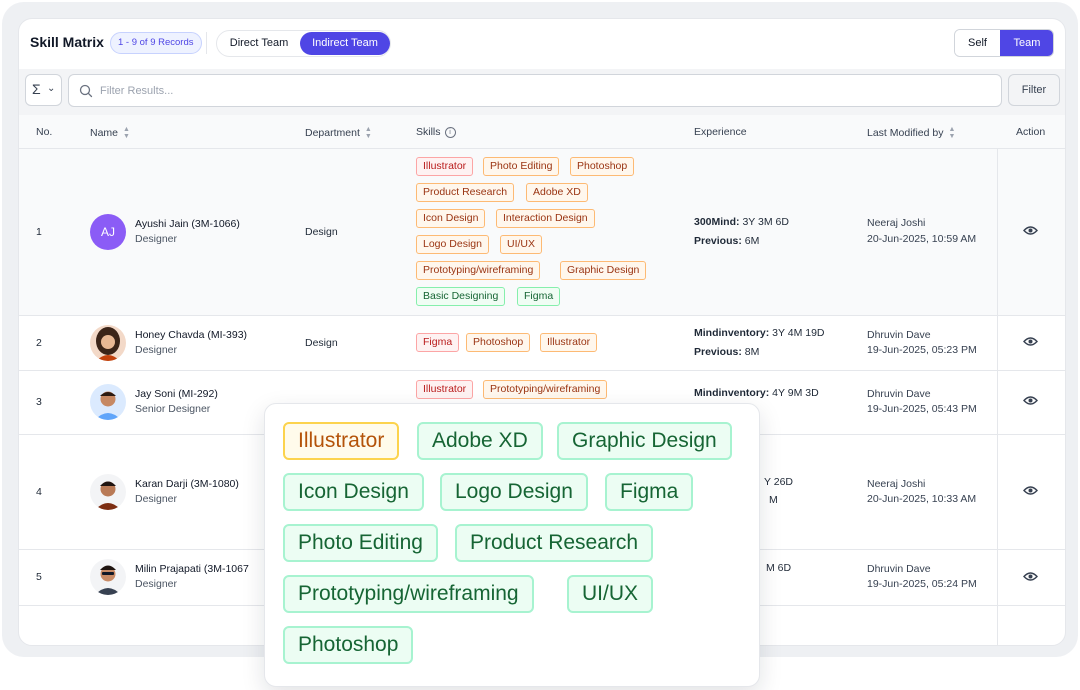 The image size is (1080, 690). What do you see at coordinates (259, 43) in the screenshot?
I see `direct-team-tab: Direct Team` at bounding box center [259, 43].